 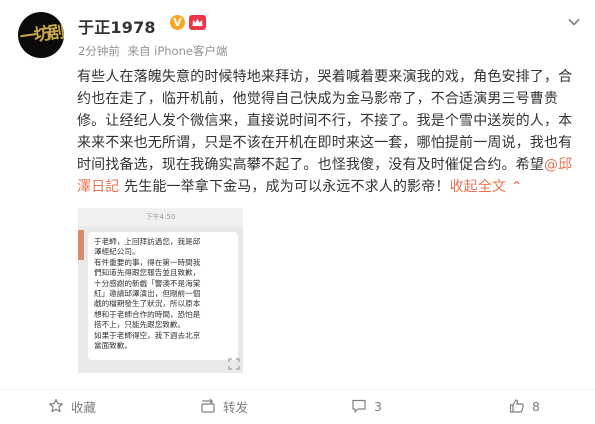 I want to click on chat-line: 于老師，上回拜訪過您，我是邱, so click(x=147, y=241).